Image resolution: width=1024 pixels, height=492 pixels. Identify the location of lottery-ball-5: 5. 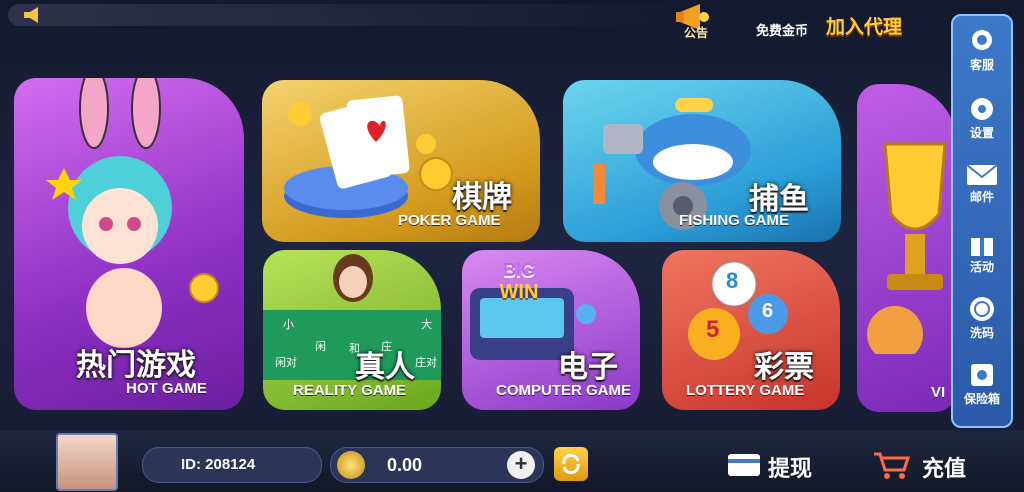
(713, 329).